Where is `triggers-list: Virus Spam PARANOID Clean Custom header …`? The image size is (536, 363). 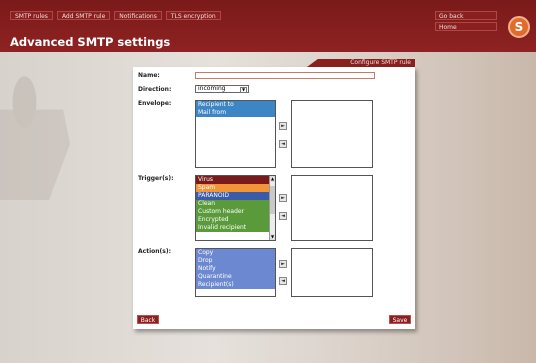 triggers-list: Virus Spam PARANOID Clean Custom header … is located at coordinates (235, 208).